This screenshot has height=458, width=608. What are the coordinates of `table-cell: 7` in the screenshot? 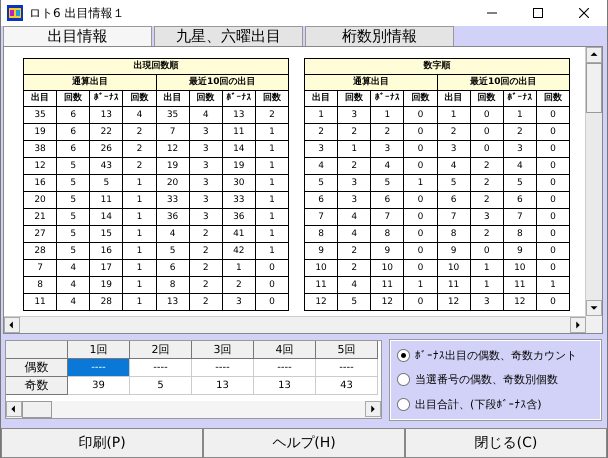 It's located at (453, 217).